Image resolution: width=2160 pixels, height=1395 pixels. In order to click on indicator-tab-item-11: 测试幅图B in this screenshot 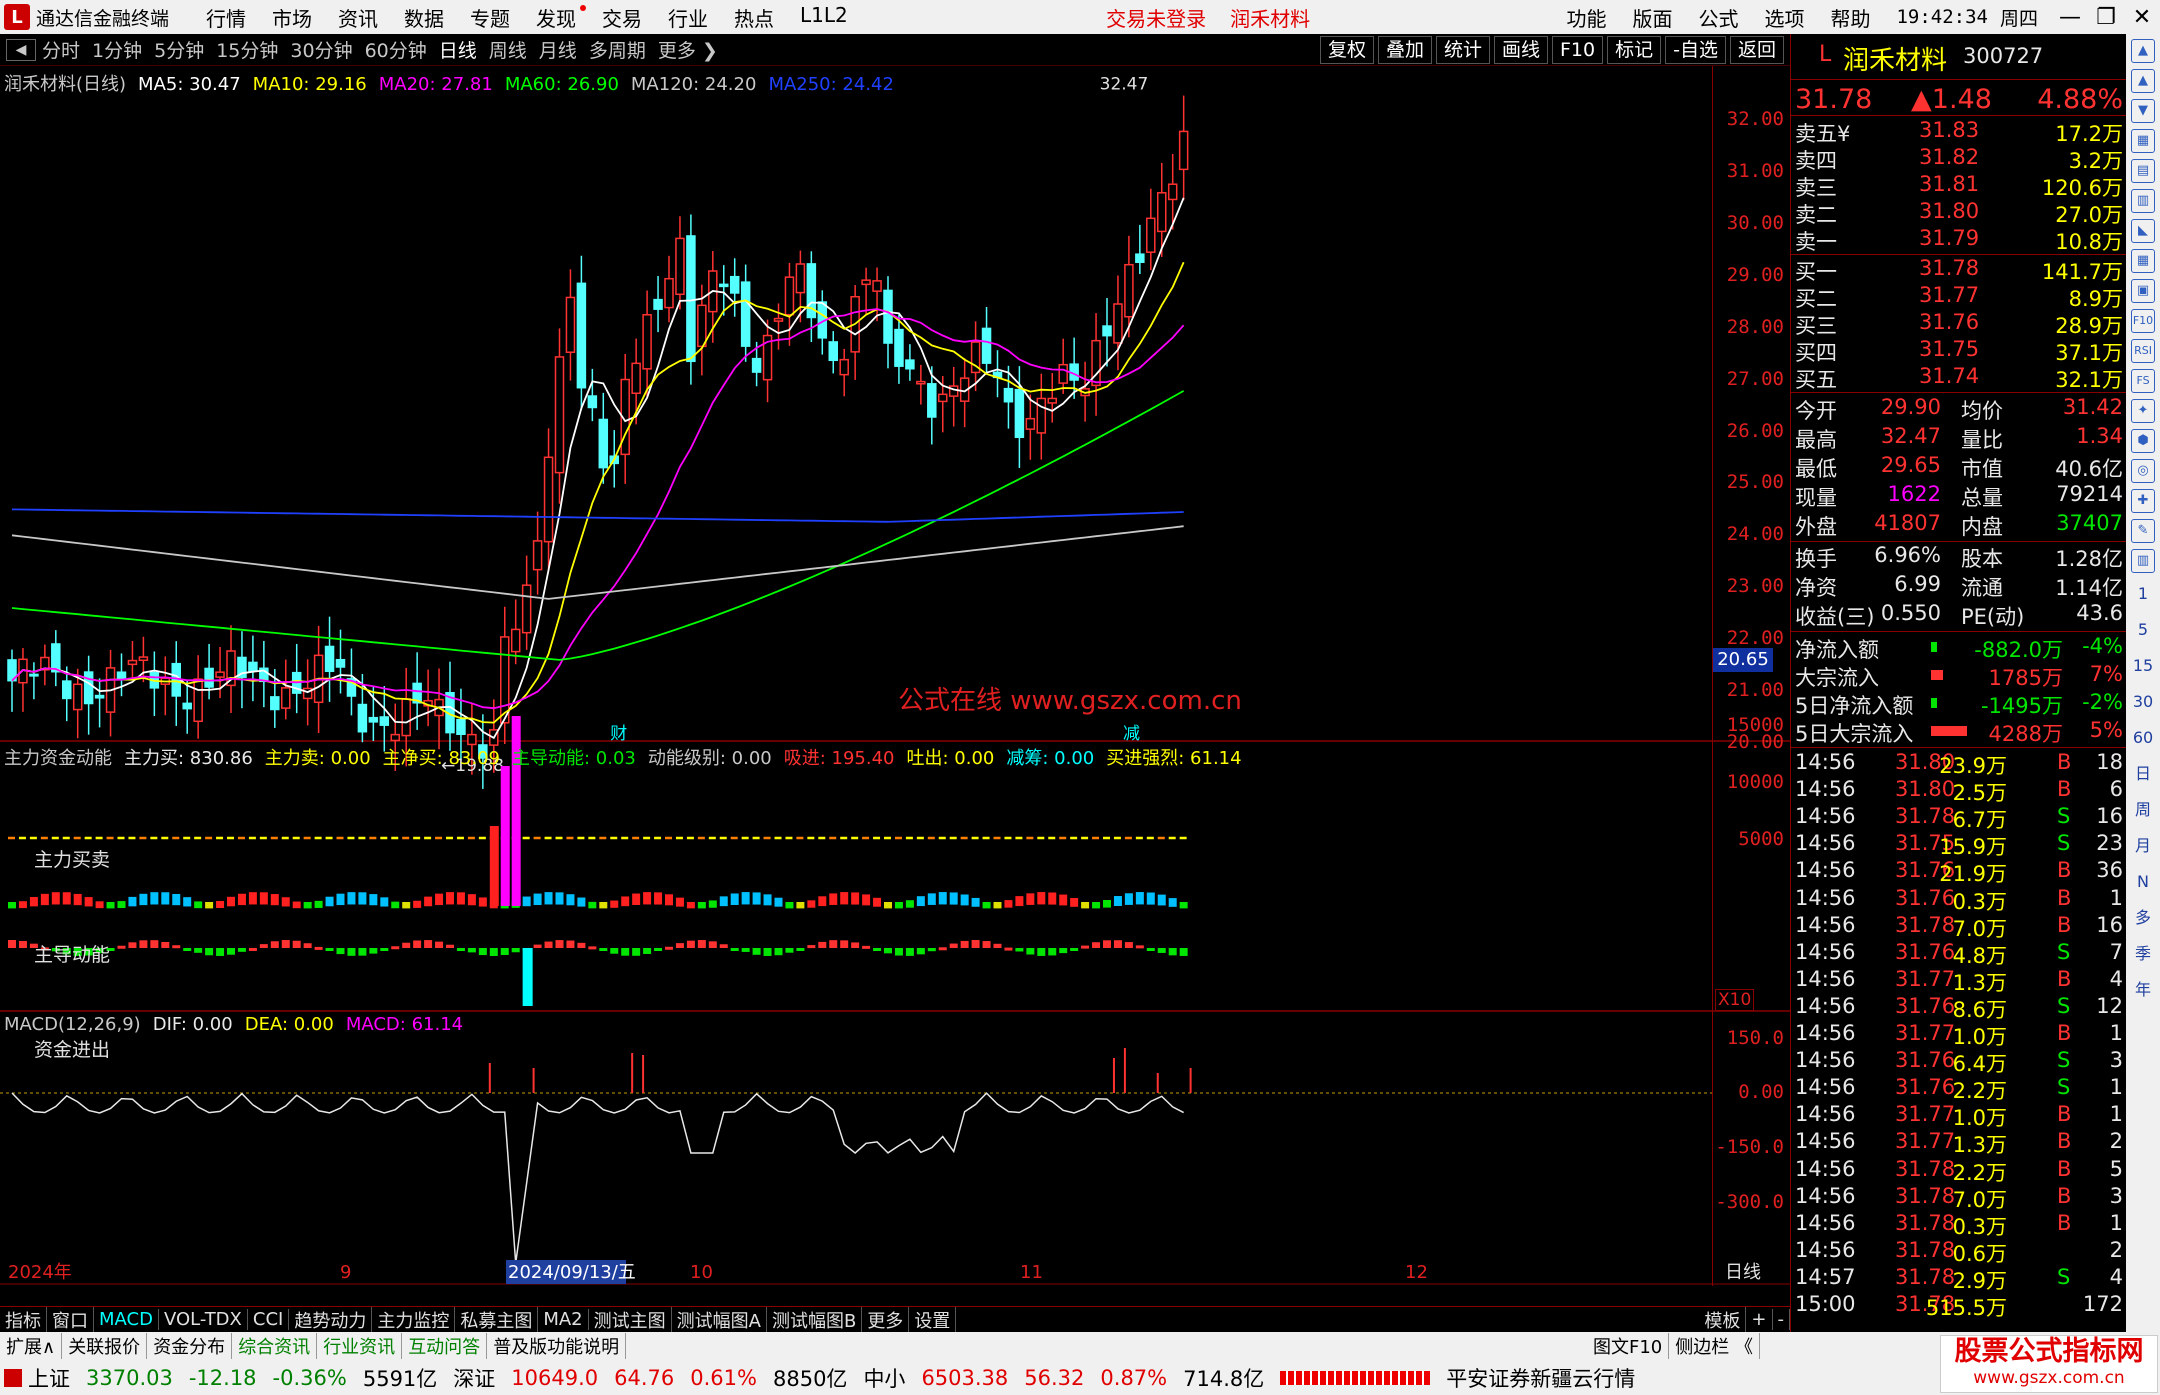, I will do `click(815, 1319)`.